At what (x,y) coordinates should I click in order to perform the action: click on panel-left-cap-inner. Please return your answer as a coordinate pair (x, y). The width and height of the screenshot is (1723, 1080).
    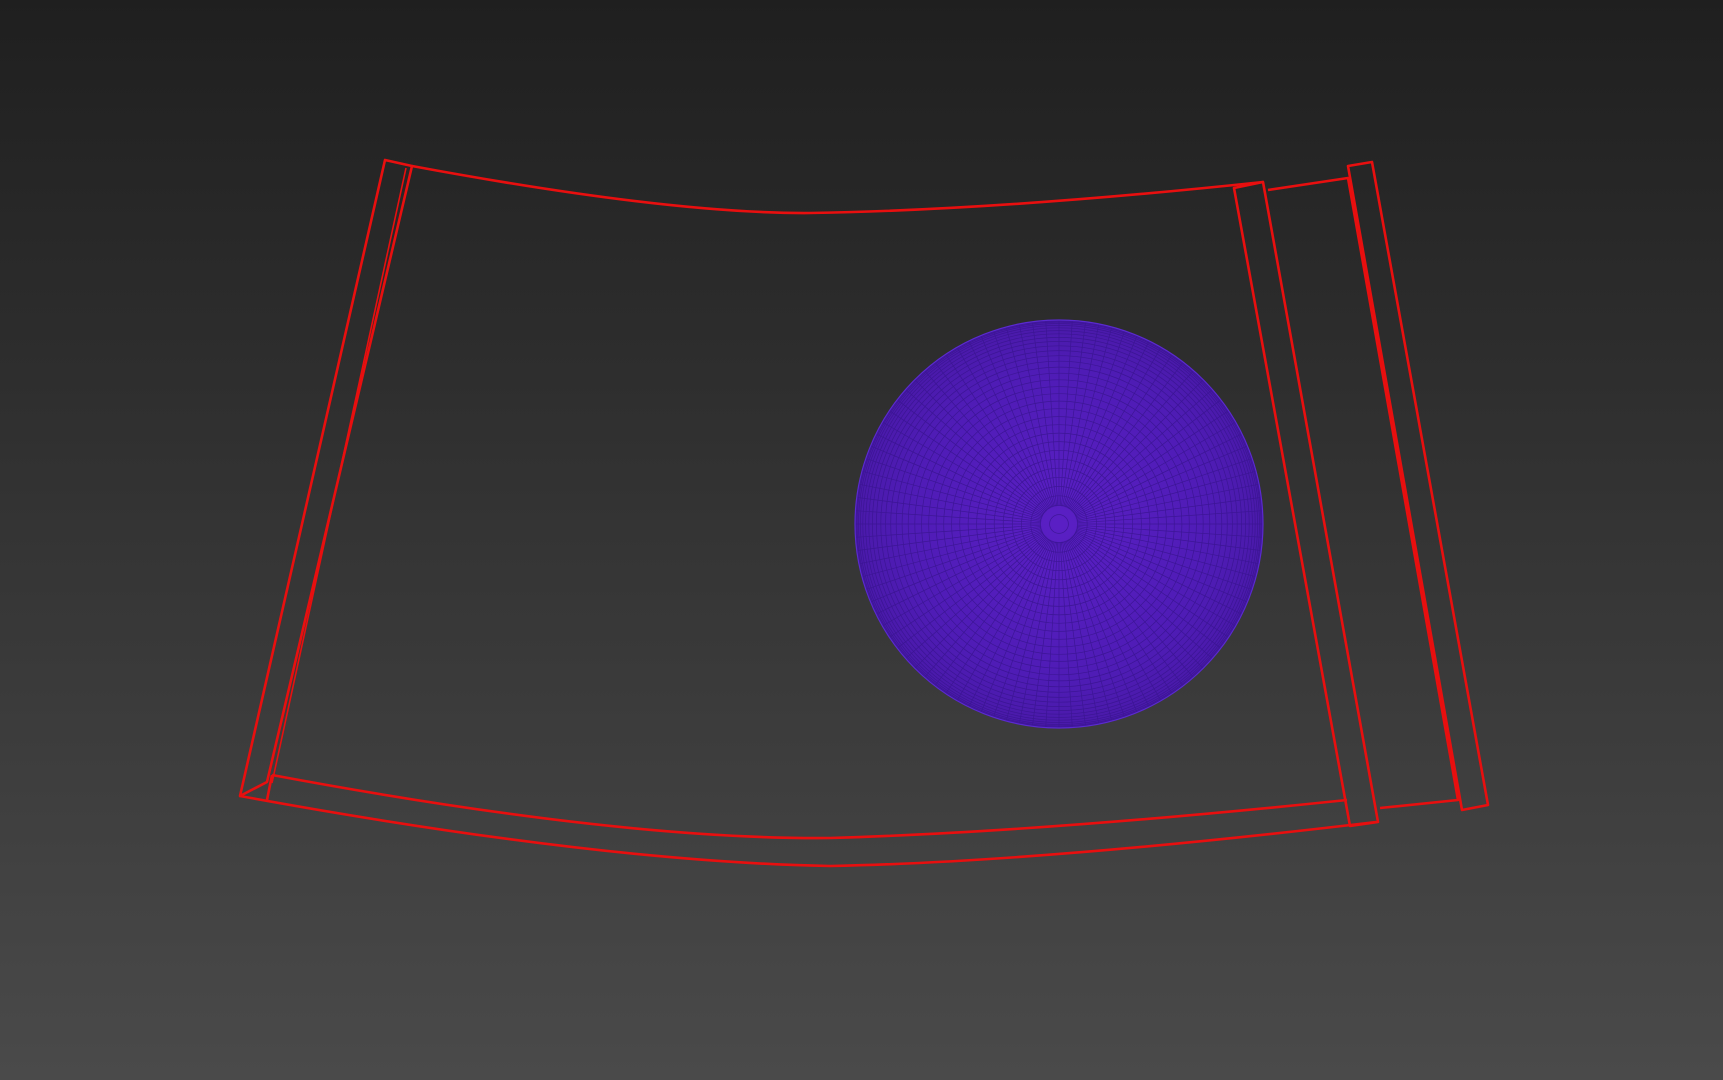
    Looking at the image, I should click on (339, 475).